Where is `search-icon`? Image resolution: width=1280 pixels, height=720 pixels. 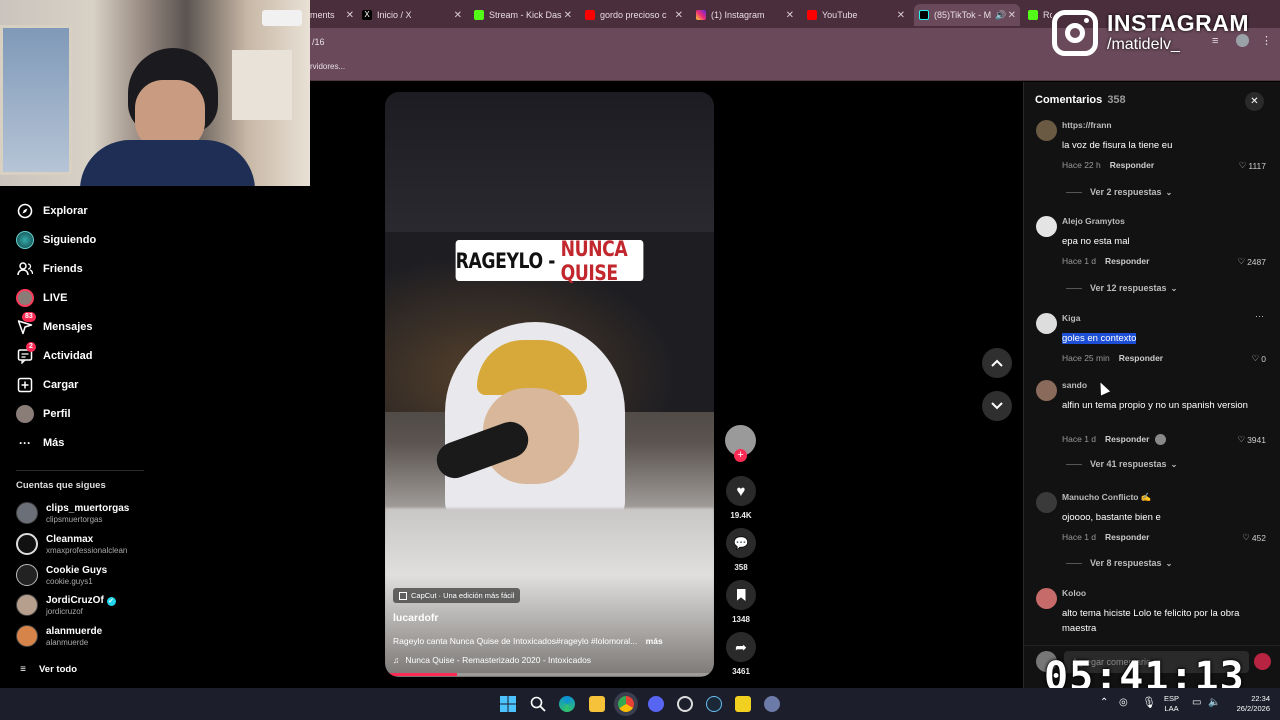
search-icon is located at coordinates (538, 704).